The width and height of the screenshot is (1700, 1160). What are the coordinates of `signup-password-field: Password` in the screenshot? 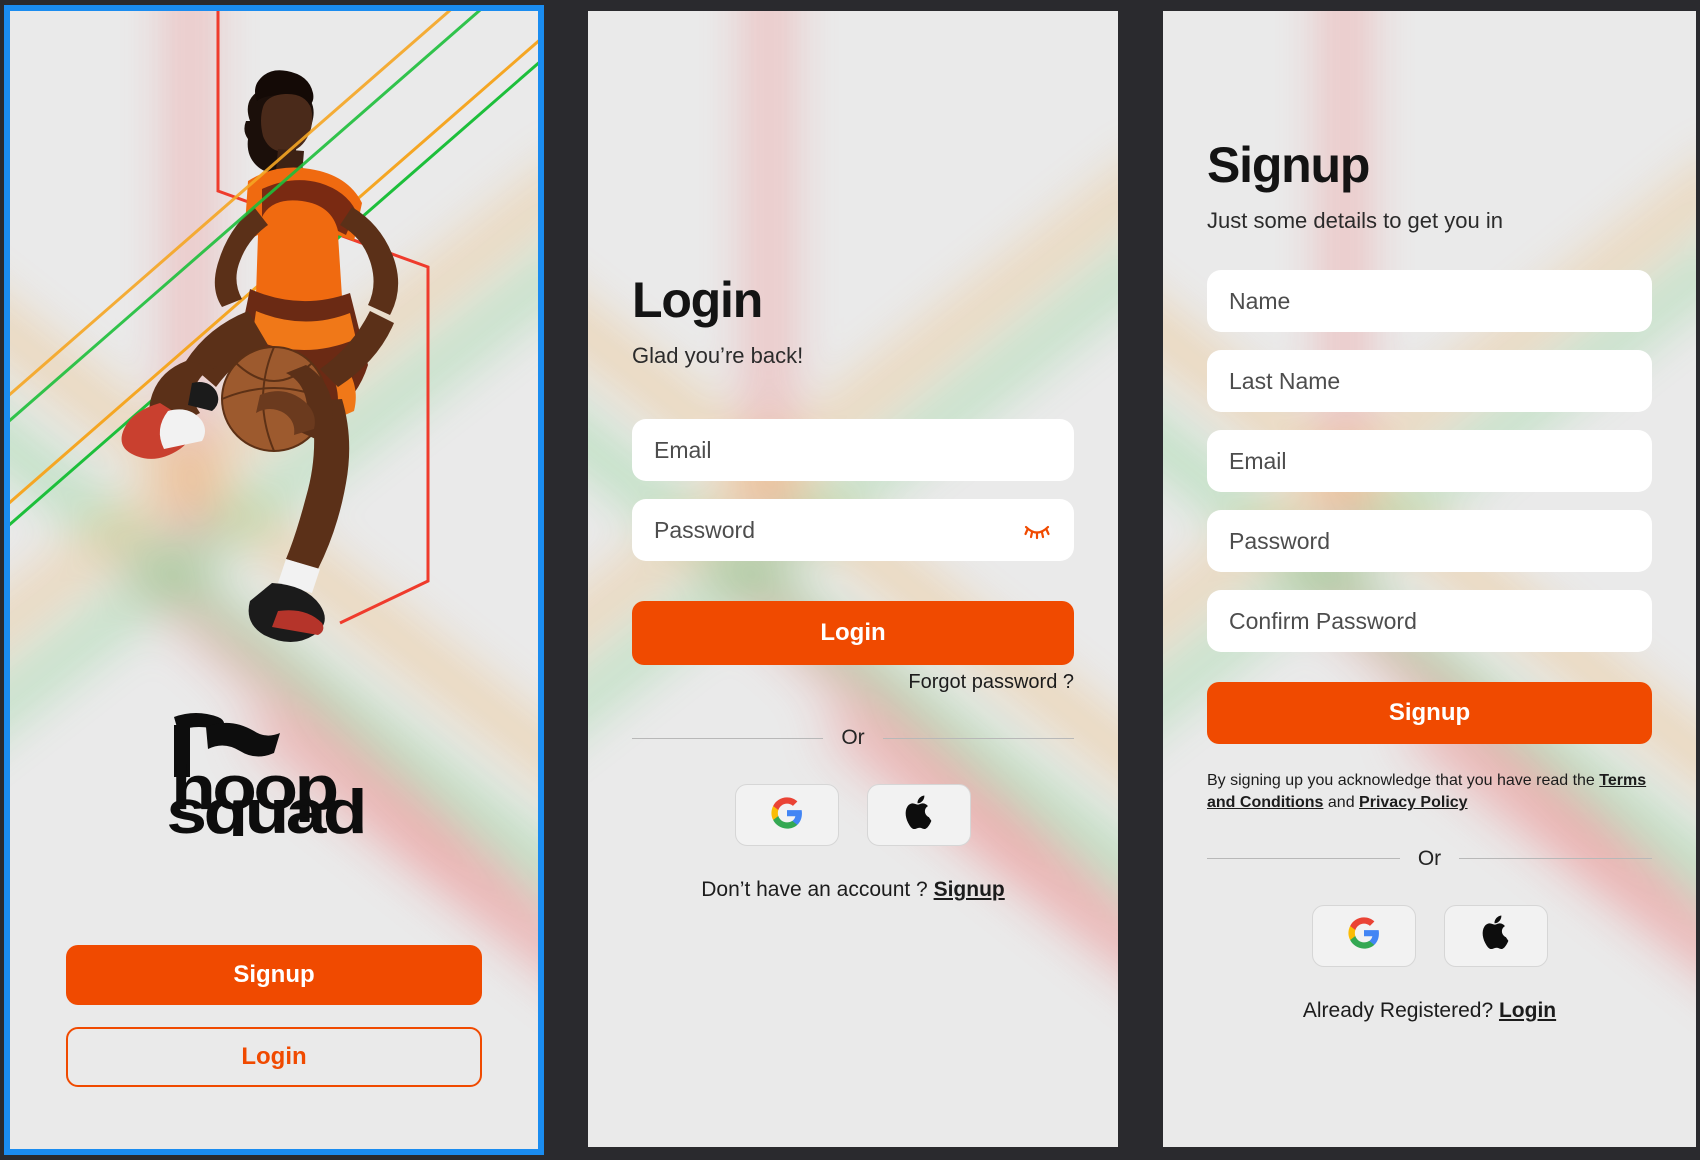 It's located at (1429, 541).